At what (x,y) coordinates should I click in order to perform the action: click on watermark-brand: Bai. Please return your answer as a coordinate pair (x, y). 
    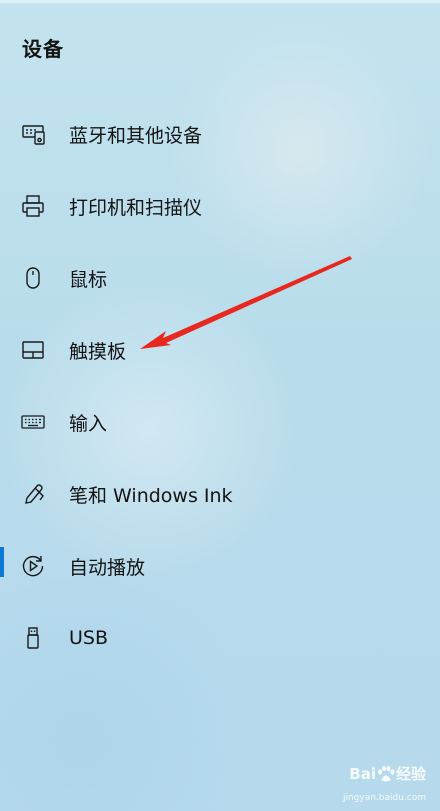
    Looking at the image, I should click on (362, 773).